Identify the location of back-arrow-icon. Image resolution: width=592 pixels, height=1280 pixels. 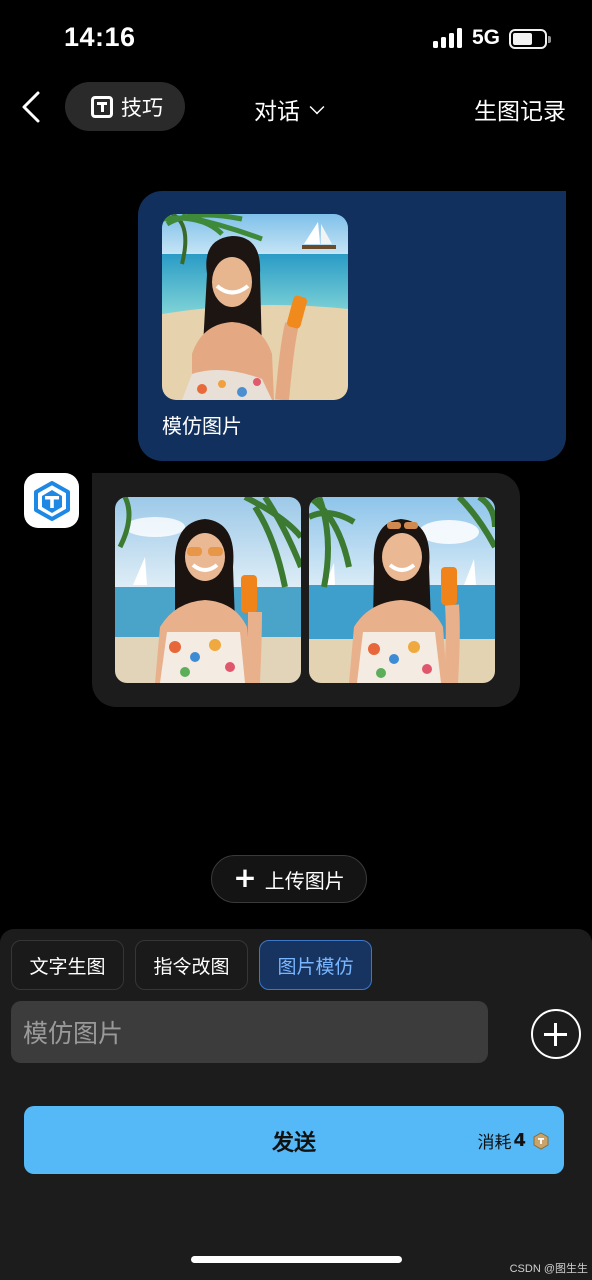
(33, 107).